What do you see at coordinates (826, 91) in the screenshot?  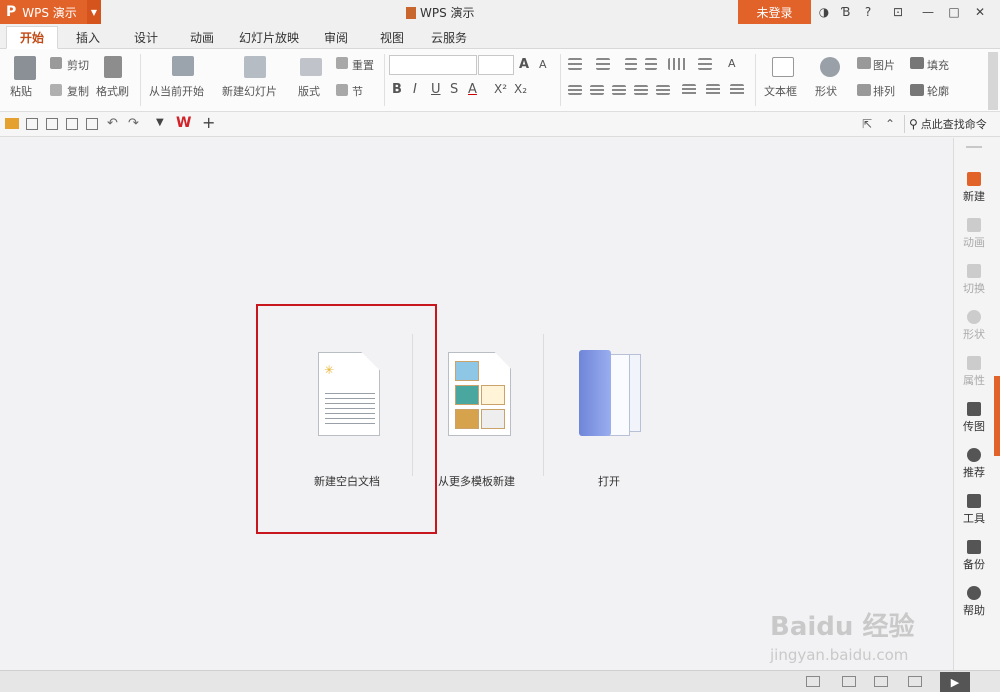 I see `shape-label: 形状` at bounding box center [826, 91].